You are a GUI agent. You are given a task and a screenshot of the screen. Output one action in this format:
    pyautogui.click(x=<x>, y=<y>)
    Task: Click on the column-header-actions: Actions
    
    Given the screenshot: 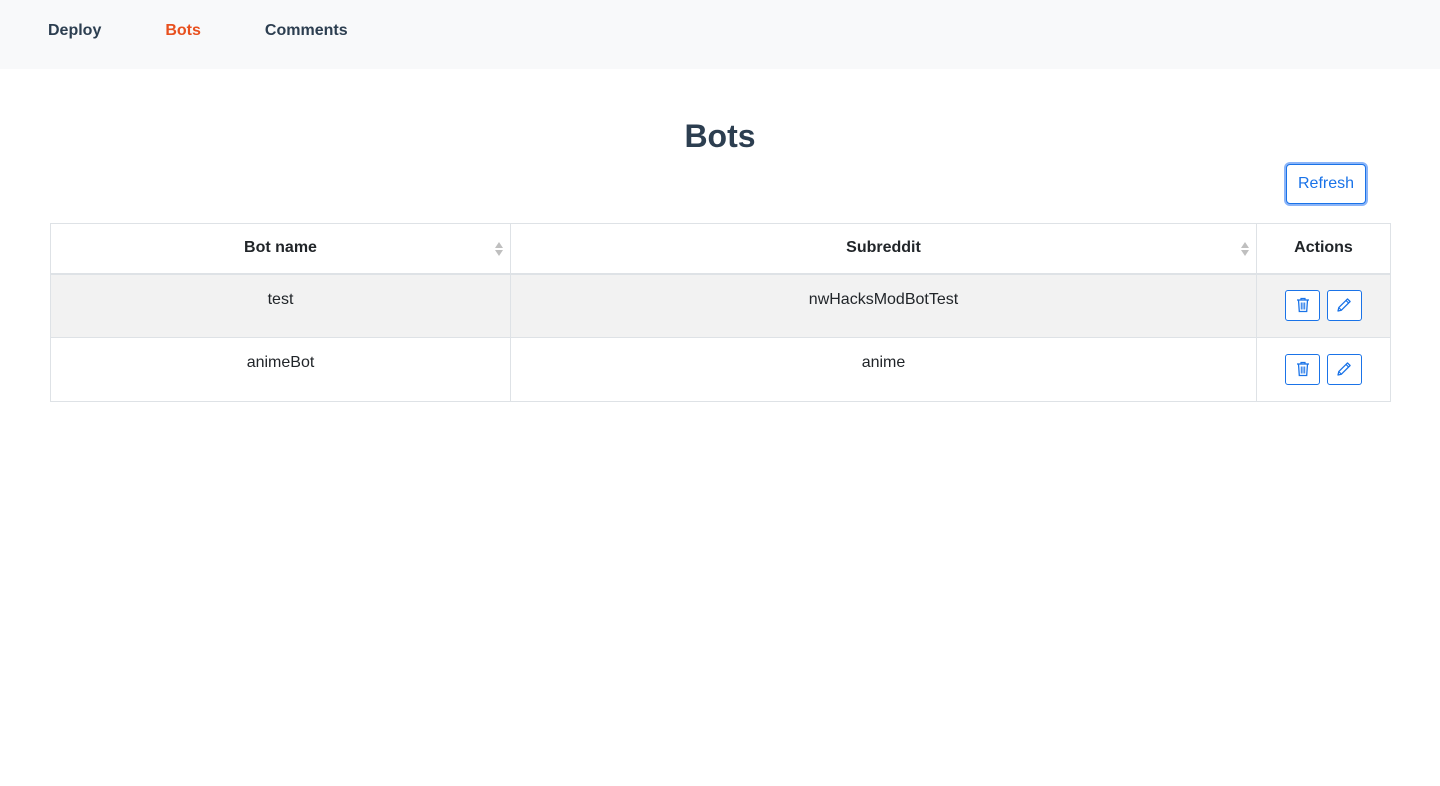 What is the action you would take?
    pyautogui.click(x=1323, y=249)
    